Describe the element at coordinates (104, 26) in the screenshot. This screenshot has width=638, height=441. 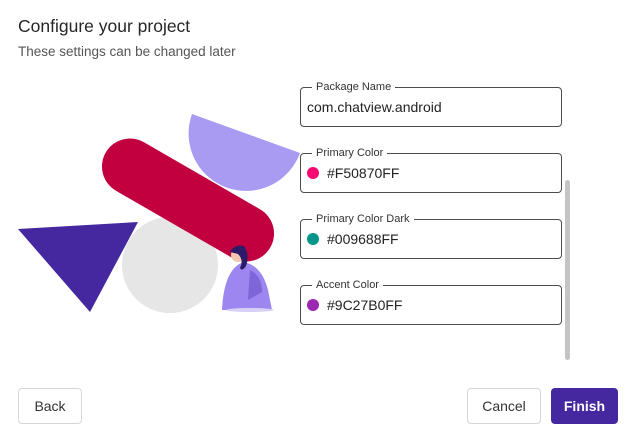
I see `page-title: Configure your project` at that location.